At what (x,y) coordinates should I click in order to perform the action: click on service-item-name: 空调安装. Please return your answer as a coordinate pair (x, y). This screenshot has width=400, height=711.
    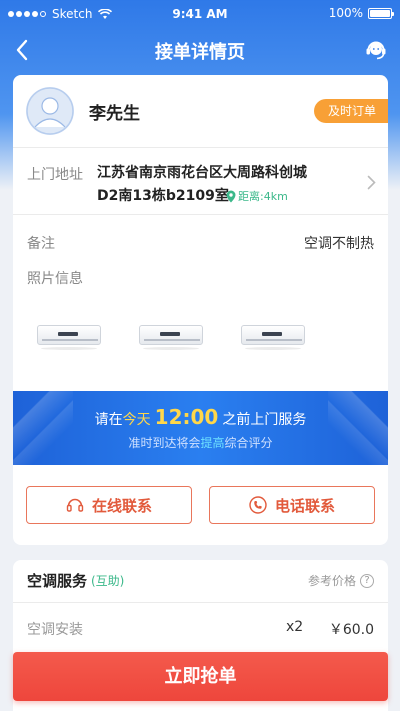
    Looking at the image, I should click on (55, 630).